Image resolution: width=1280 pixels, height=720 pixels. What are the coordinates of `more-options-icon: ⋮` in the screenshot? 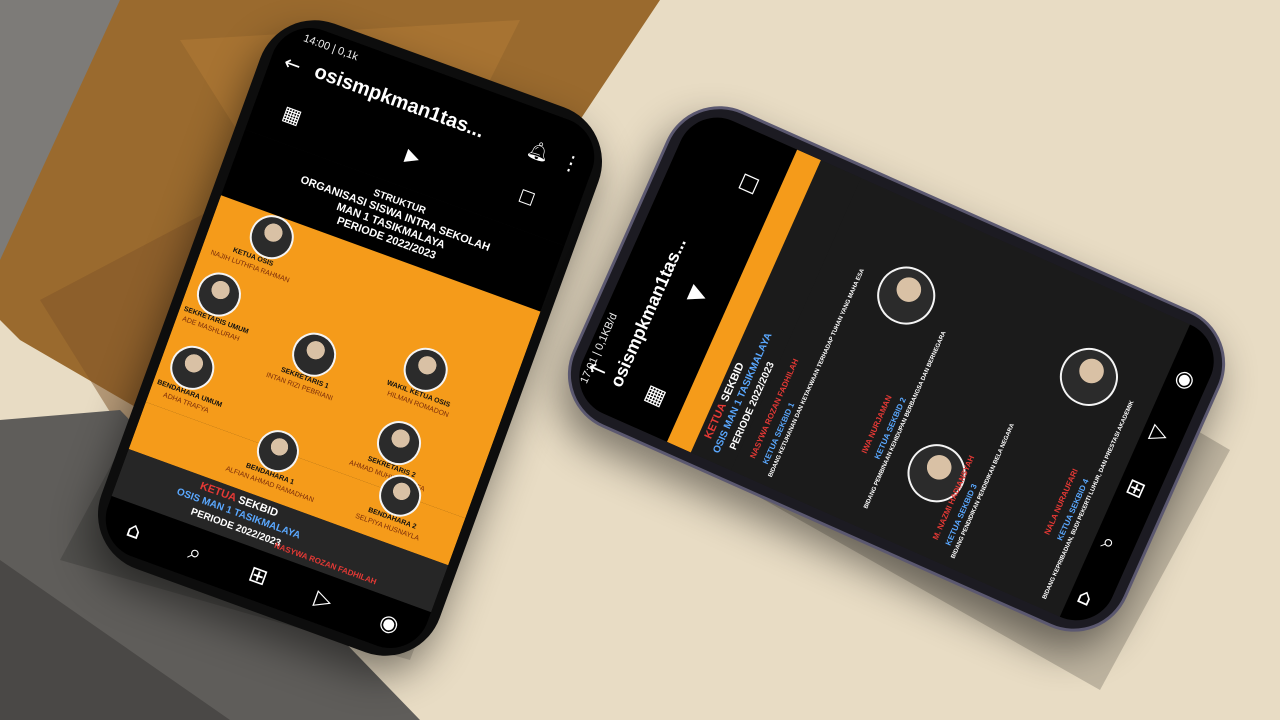 It's located at (571, 162).